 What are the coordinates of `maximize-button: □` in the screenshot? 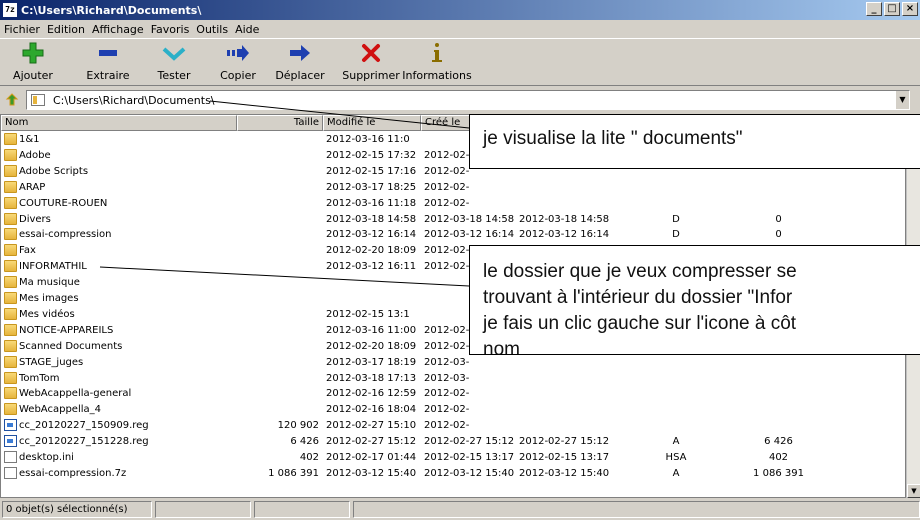 It's located at (892, 9).